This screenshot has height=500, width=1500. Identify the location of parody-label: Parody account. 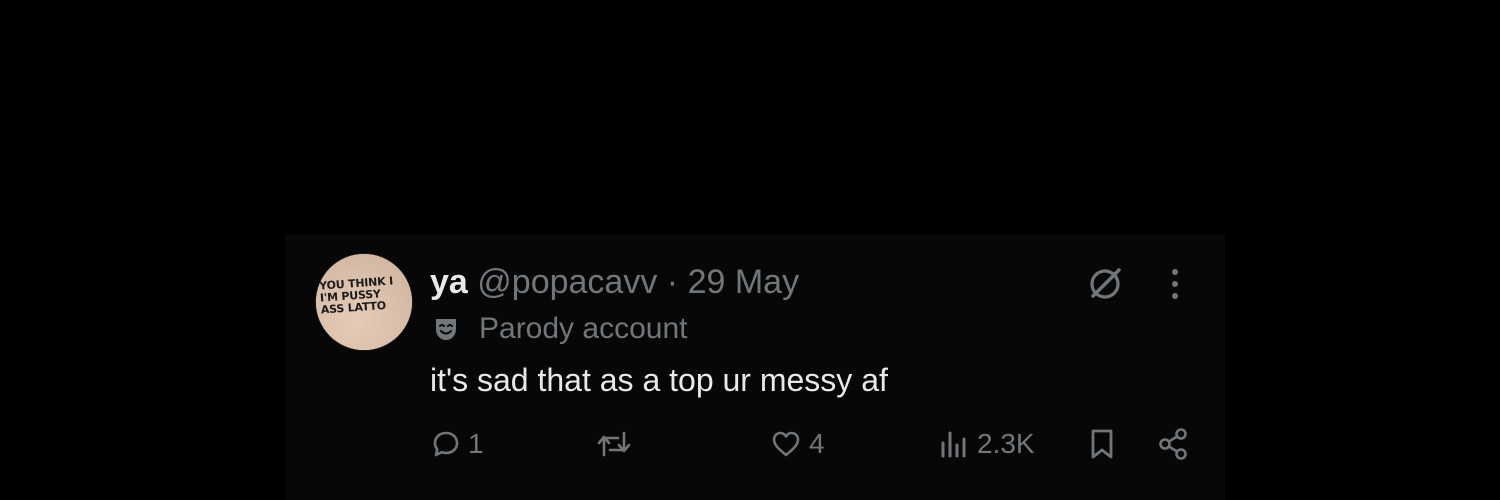
(560, 329).